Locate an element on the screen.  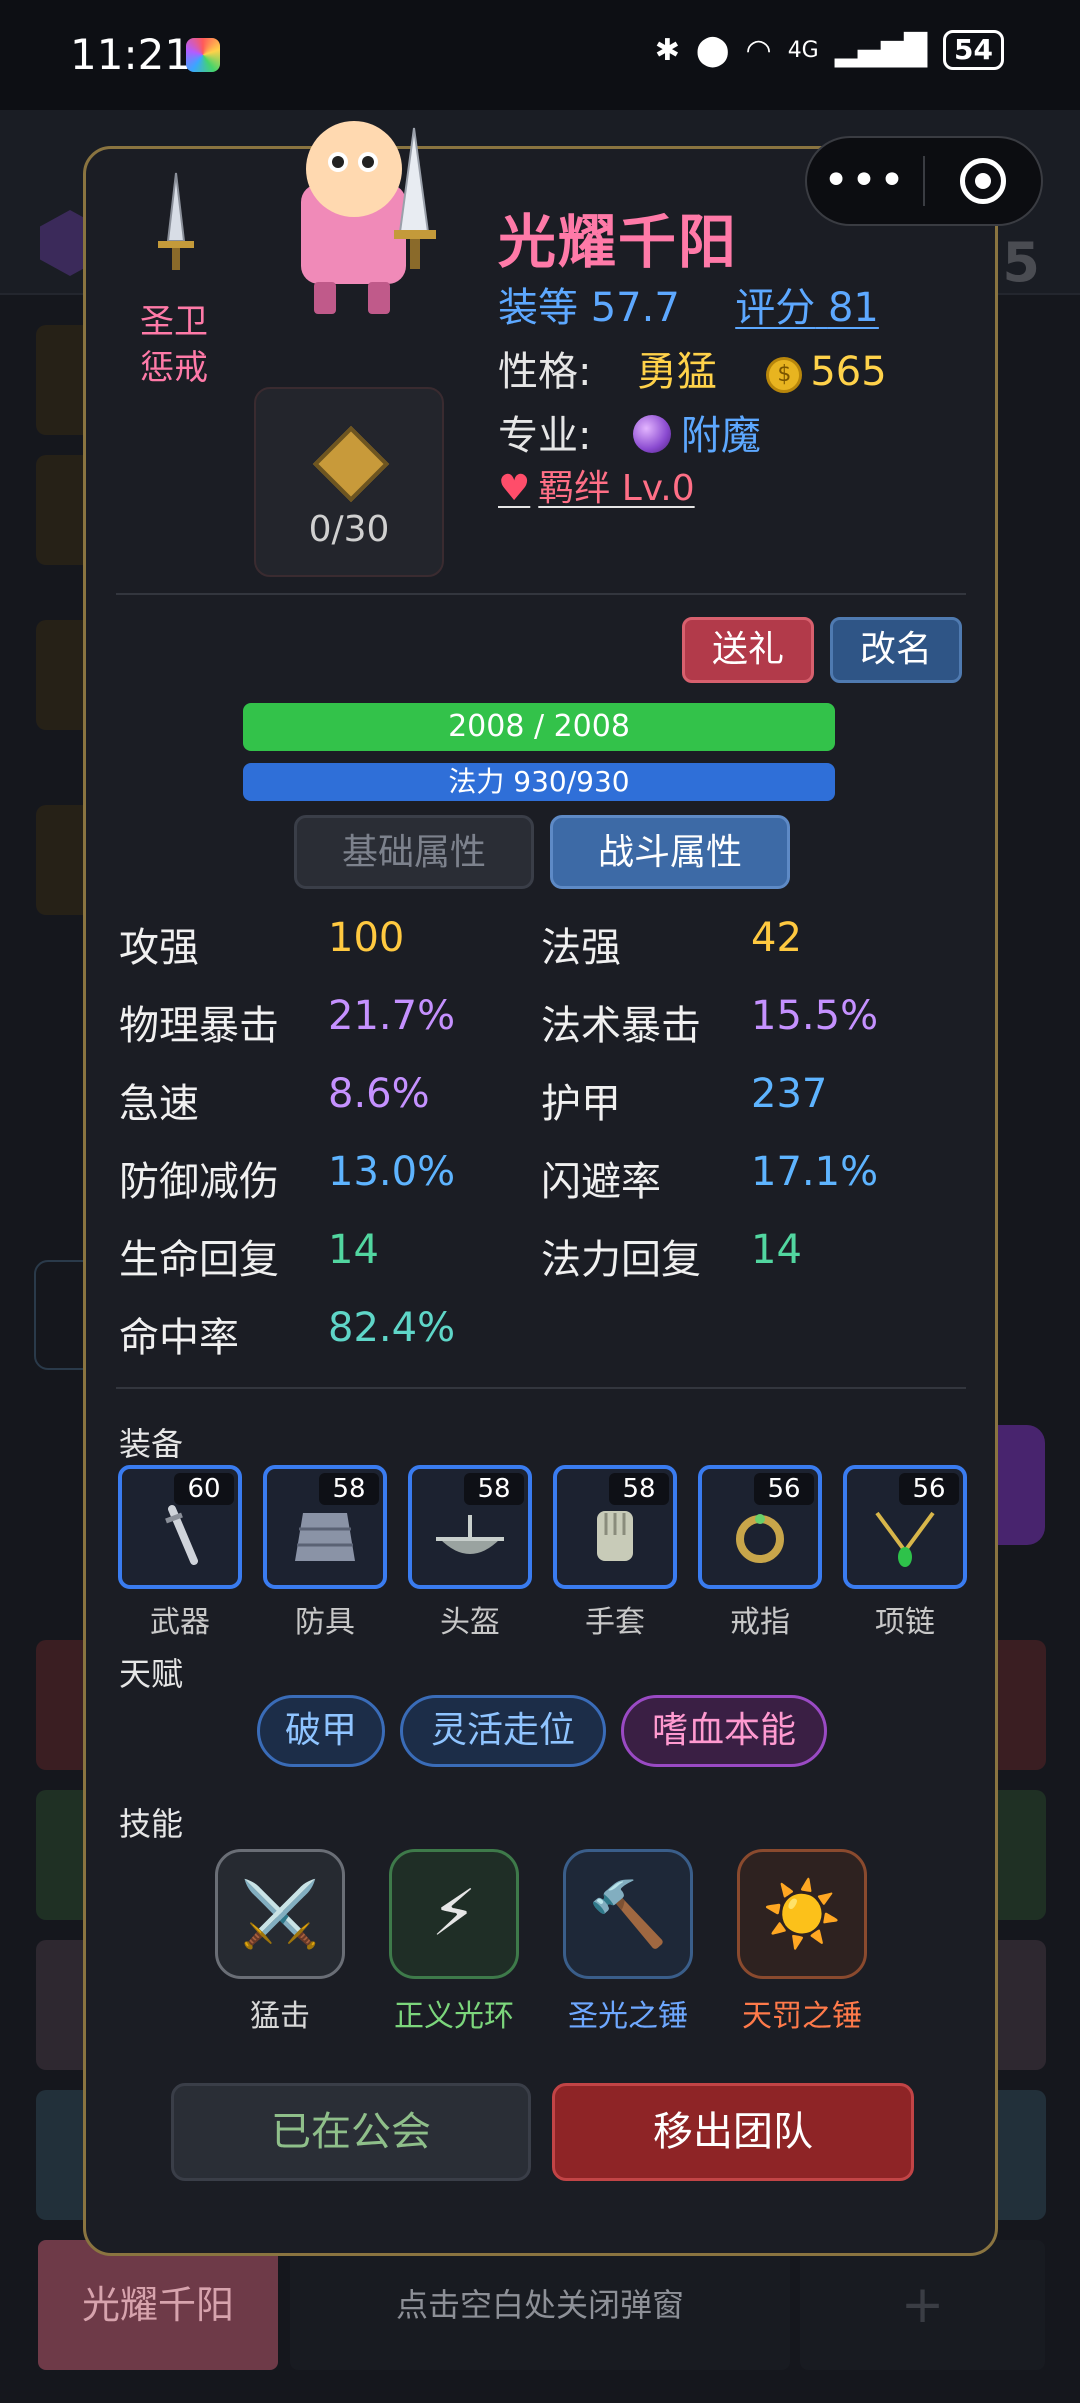
skill-slot: ⚔️ is located at coordinates (280, 1914).